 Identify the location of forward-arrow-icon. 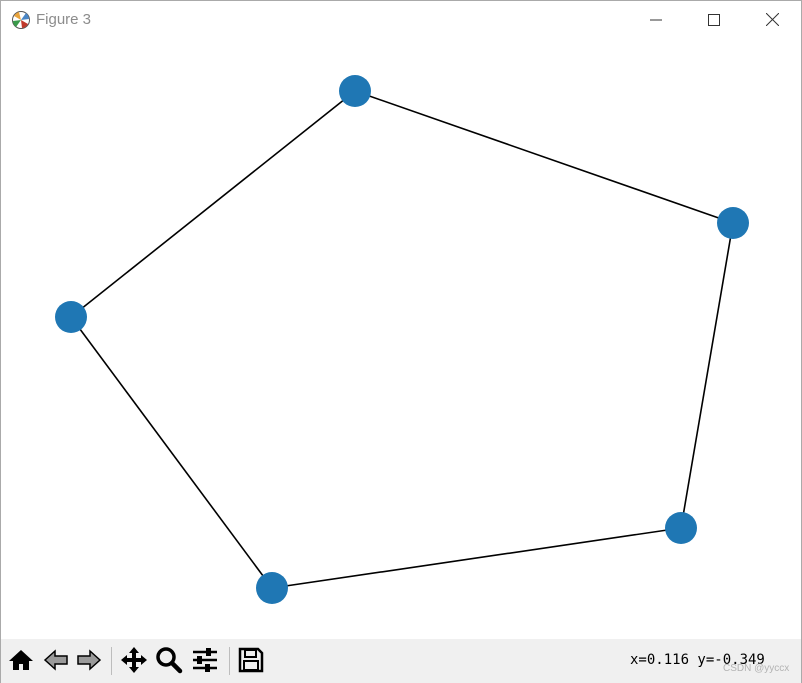
(89, 662).